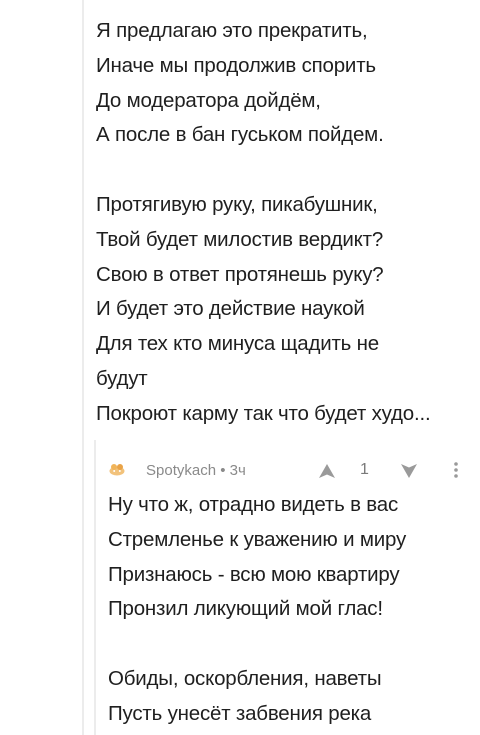 The width and height of the screenshot is (480, 735). Describe the element at coordinates (240, 274) in the screenshot. I see `comment-line: Свою в ответ протянешь руку?` at that location.